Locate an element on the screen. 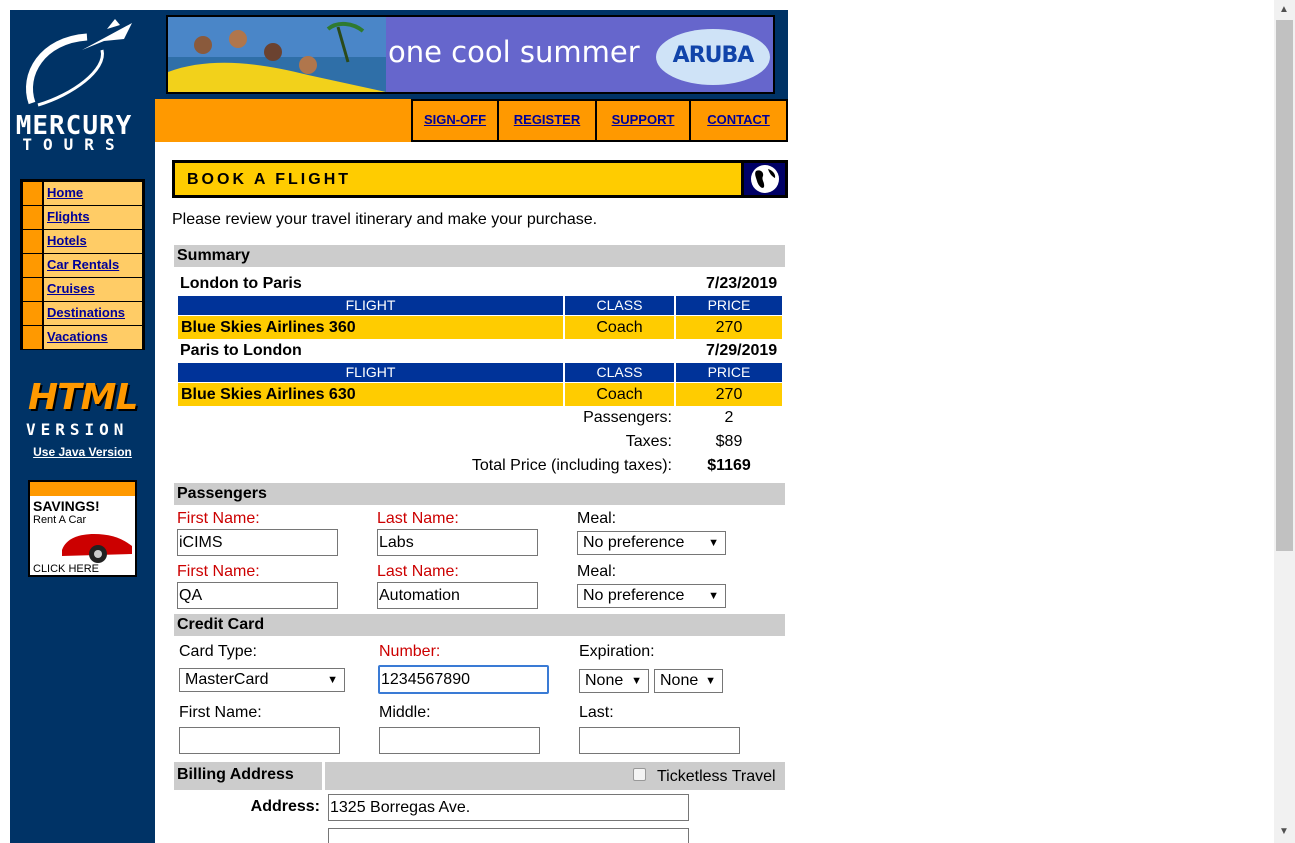 The width and height of the screenshot is (1295, 843). html-version-title: HTML is located at coordinates (83, 397).